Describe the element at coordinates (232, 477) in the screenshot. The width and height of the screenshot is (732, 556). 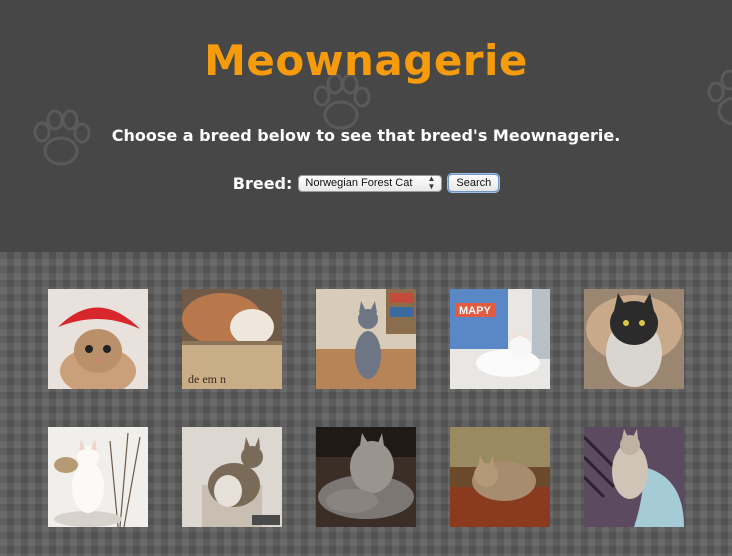
I see `cat-photo-tabby-standing` at that location.